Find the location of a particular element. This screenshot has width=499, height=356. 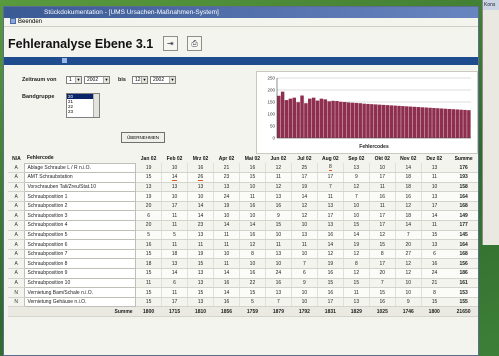

fehlercode-cell: AMT Schraubstation is located at coordinates (80, 177).